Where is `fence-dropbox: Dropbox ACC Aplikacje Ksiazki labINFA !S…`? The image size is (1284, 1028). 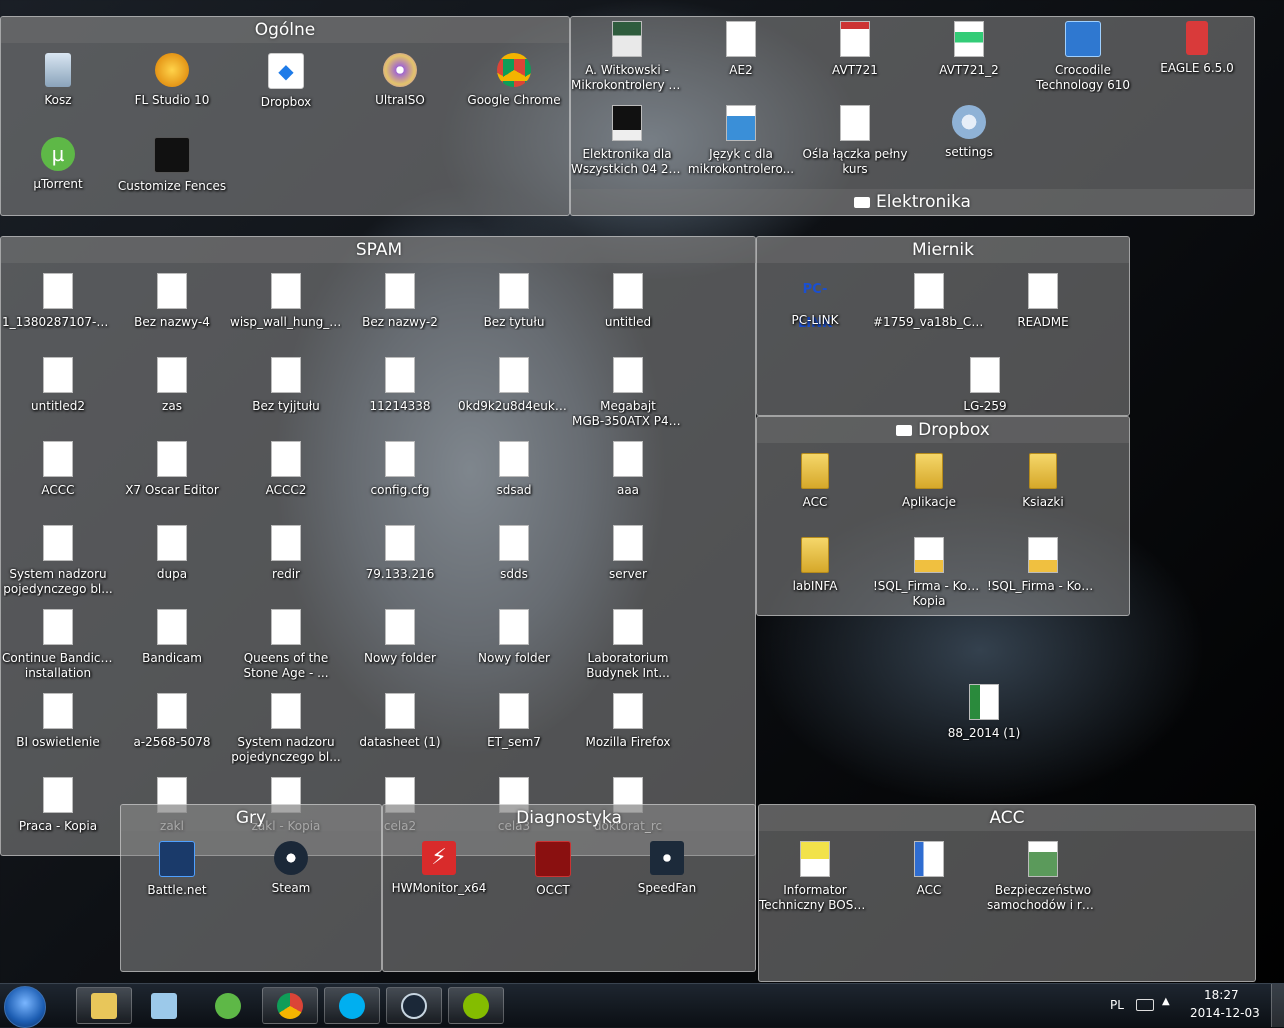 fence-dropbox: Dropbox ACC Aplikacje Ksiazki labINFA !S… is located at coordinates (943, 516).